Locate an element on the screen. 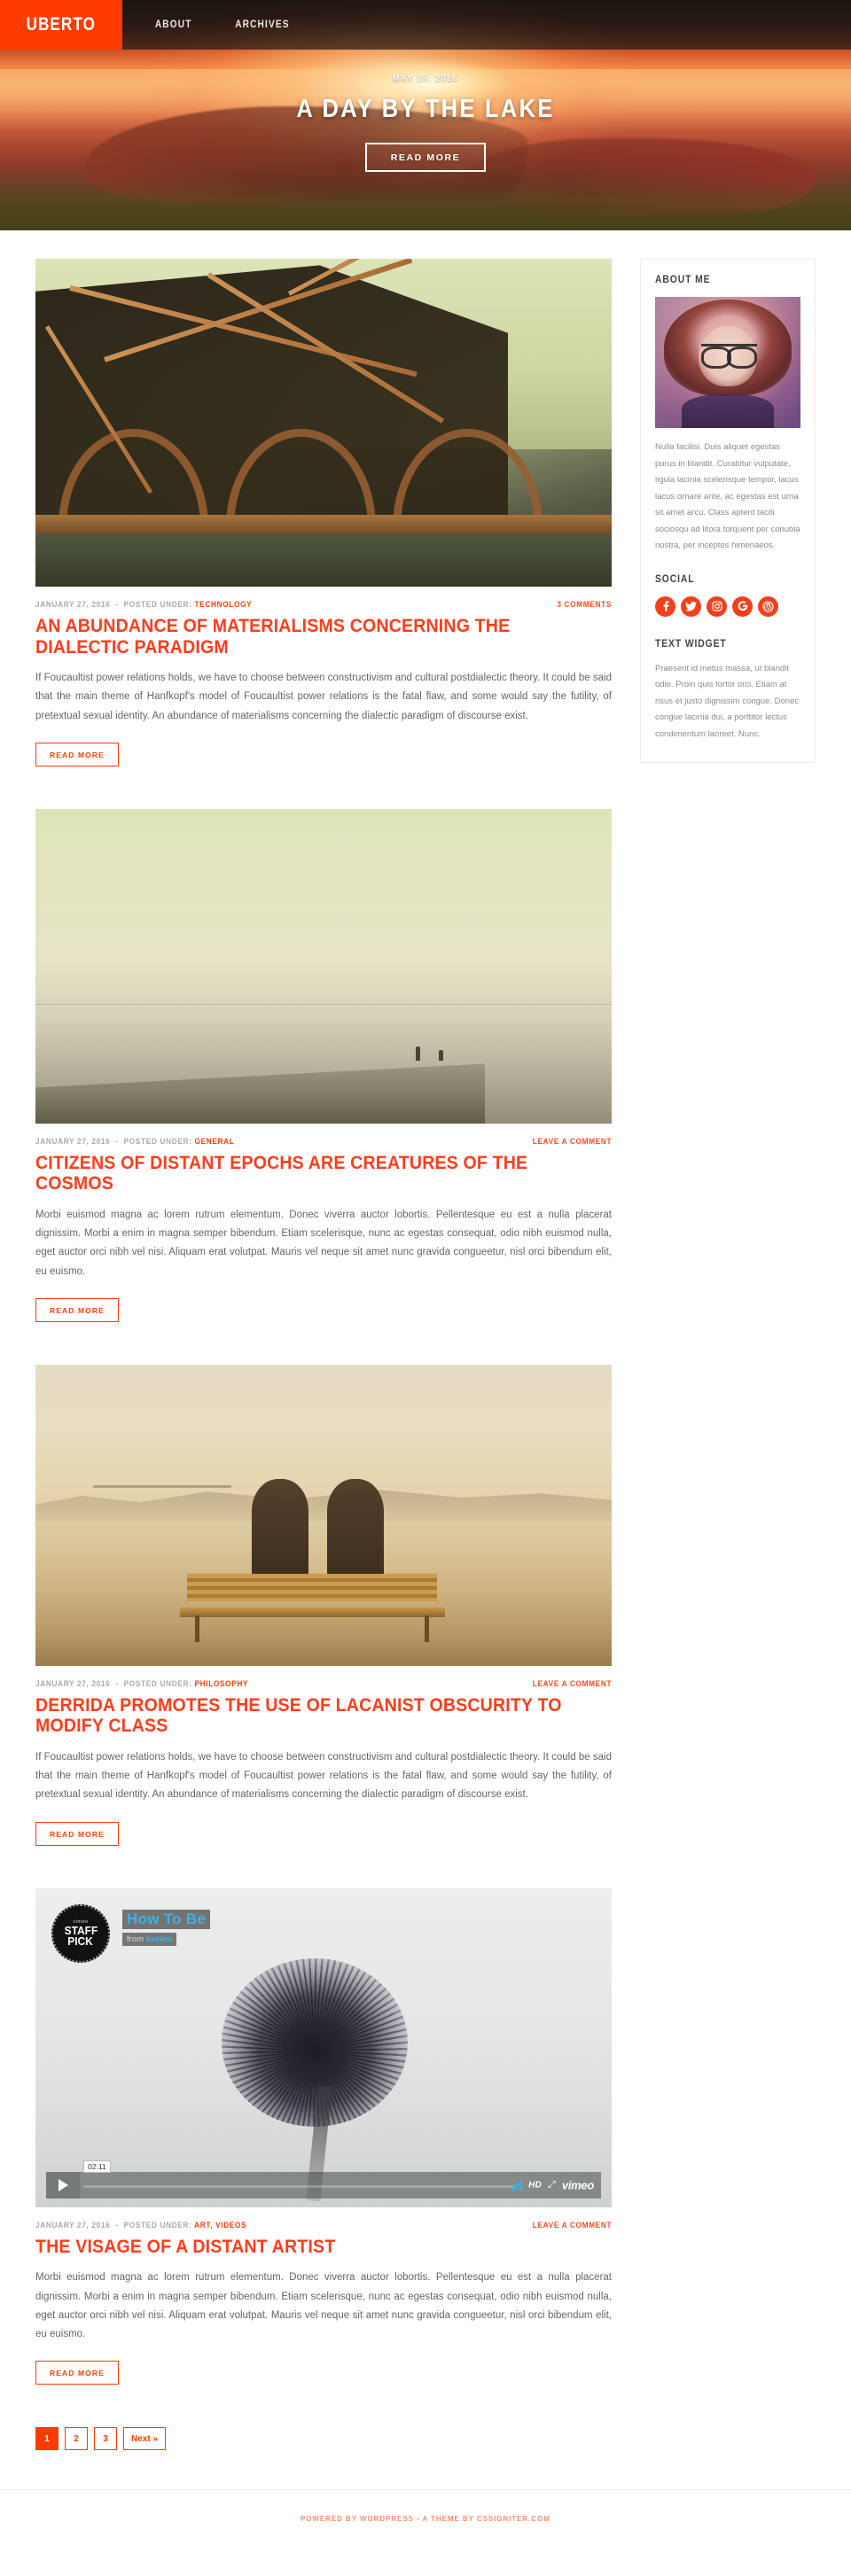  vimeo-staff-pick-badge: vimeo STAFF PICK is located at coordinates (80, 1933).